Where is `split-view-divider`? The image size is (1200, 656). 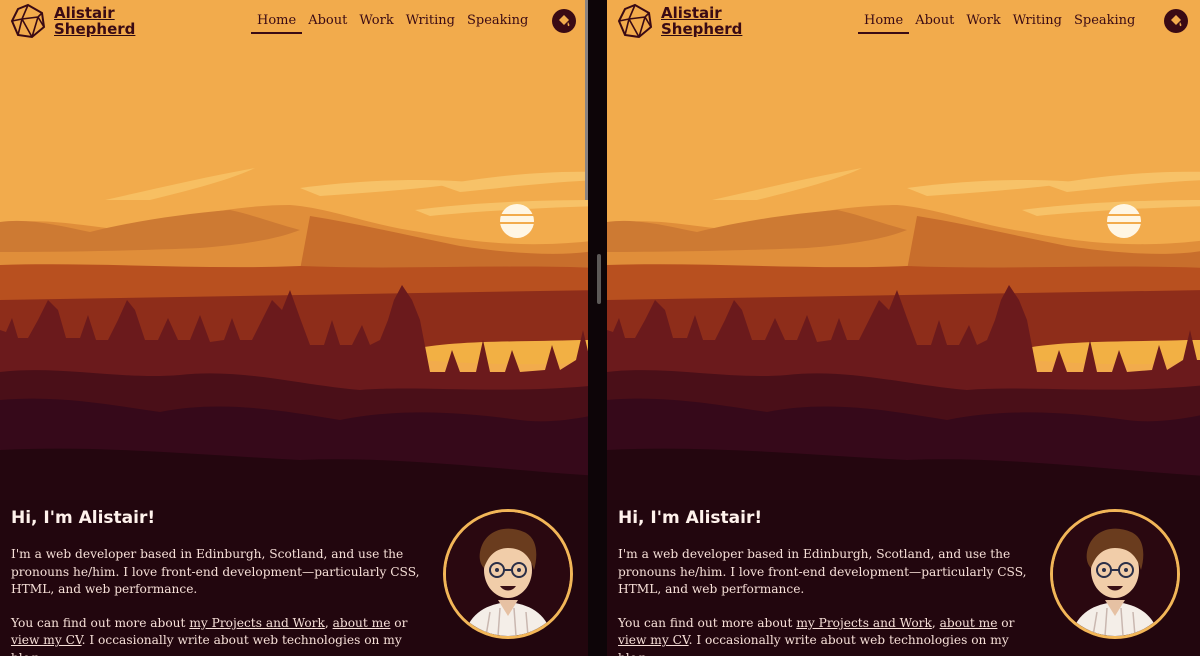 split-view-divider is located at coordinates (597, 328).